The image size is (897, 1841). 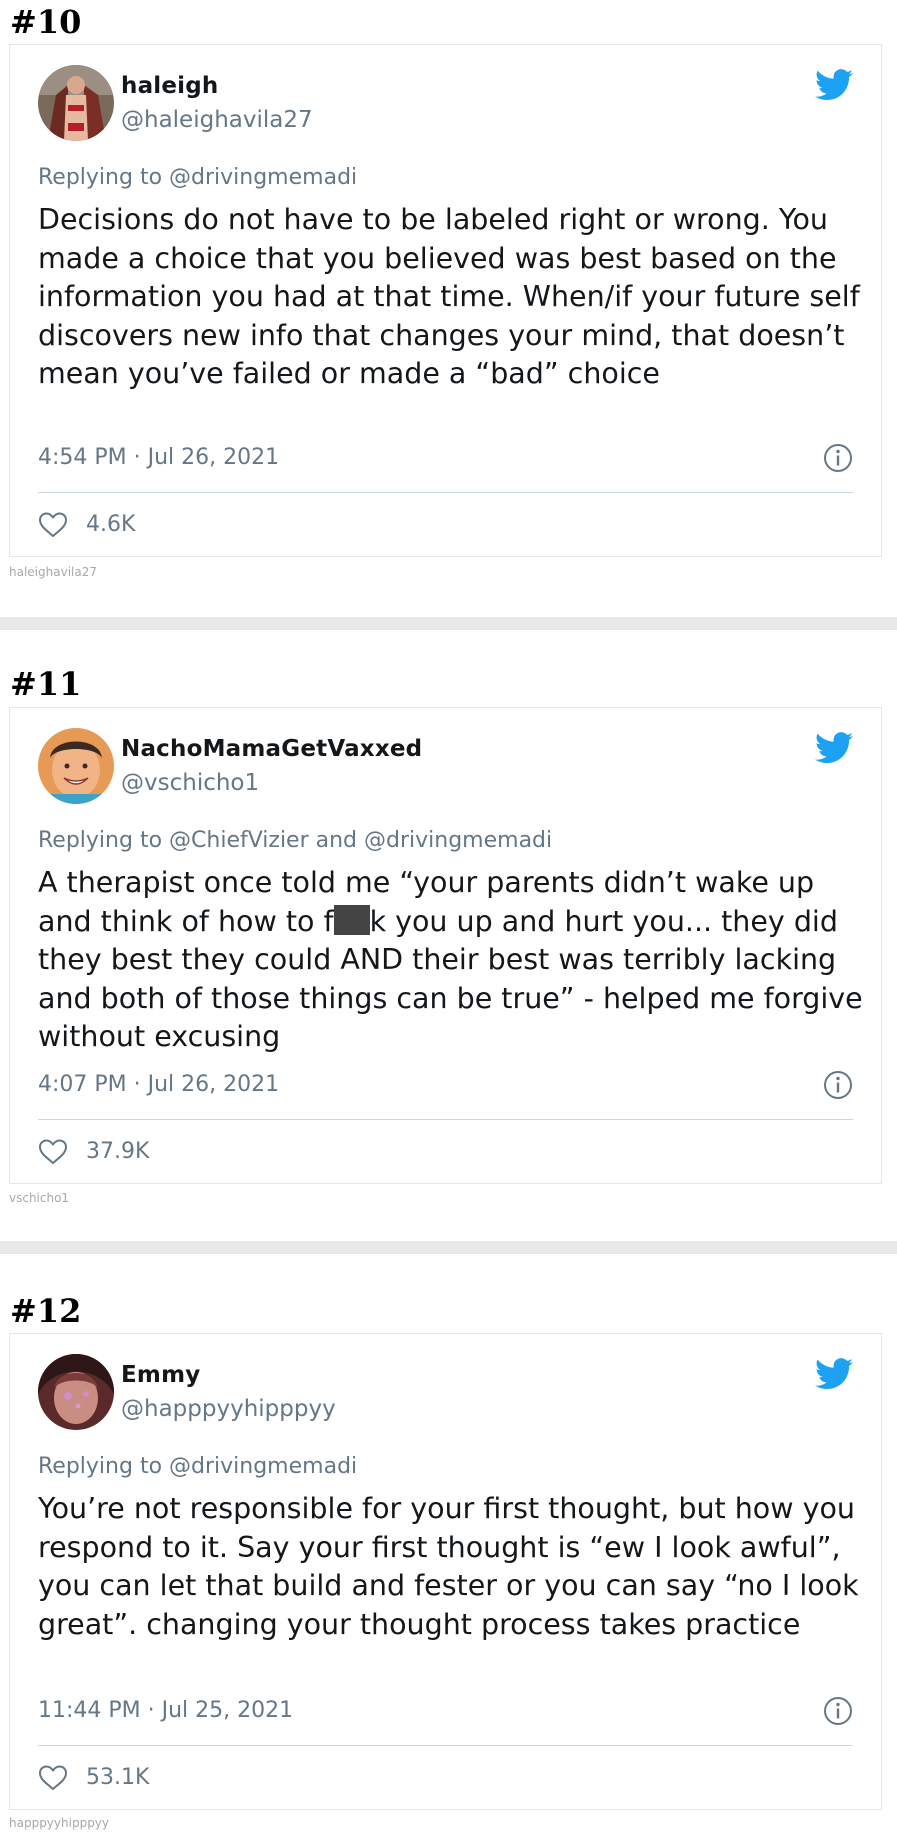 What do you see at coordinates (118, 1777) in the screenshot?
I see `like-count: 53.1K` at bounding box center [118, 1777].